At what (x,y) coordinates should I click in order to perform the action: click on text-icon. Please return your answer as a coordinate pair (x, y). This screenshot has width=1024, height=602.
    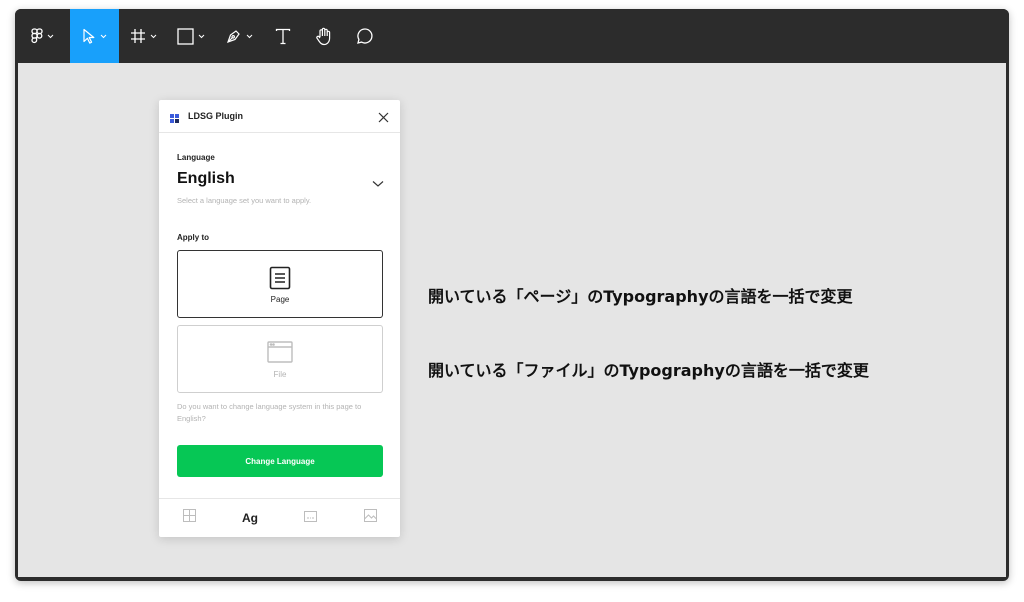
    Looking at the image, I should click on (283, 36).